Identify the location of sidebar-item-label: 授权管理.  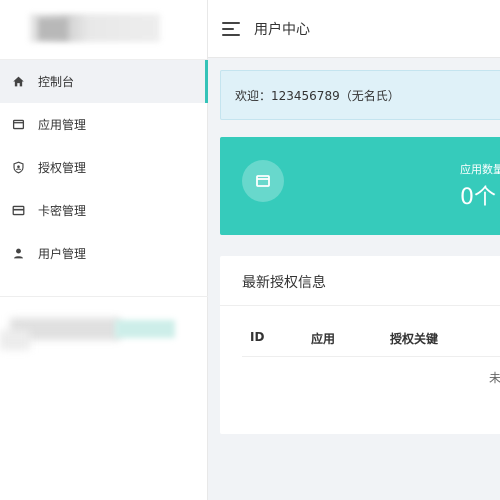
(62, 168).